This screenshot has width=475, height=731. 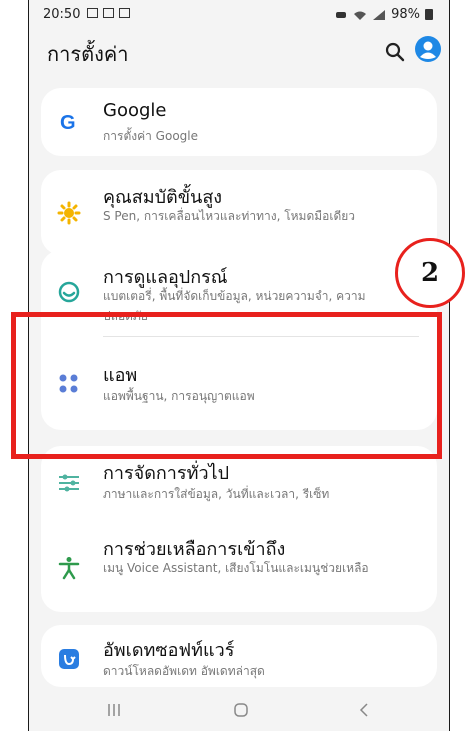 What do you see at coordinates (150, 136) in the screenshot?
I see `item-subtitle: การตั้งค่า Google` at bounding box center [150, 136].